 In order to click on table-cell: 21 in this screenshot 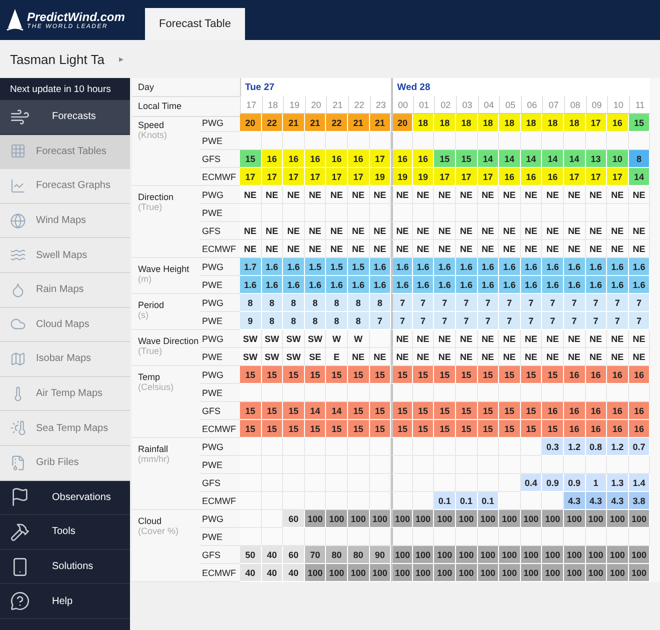, I will do `click(294, 123)`.